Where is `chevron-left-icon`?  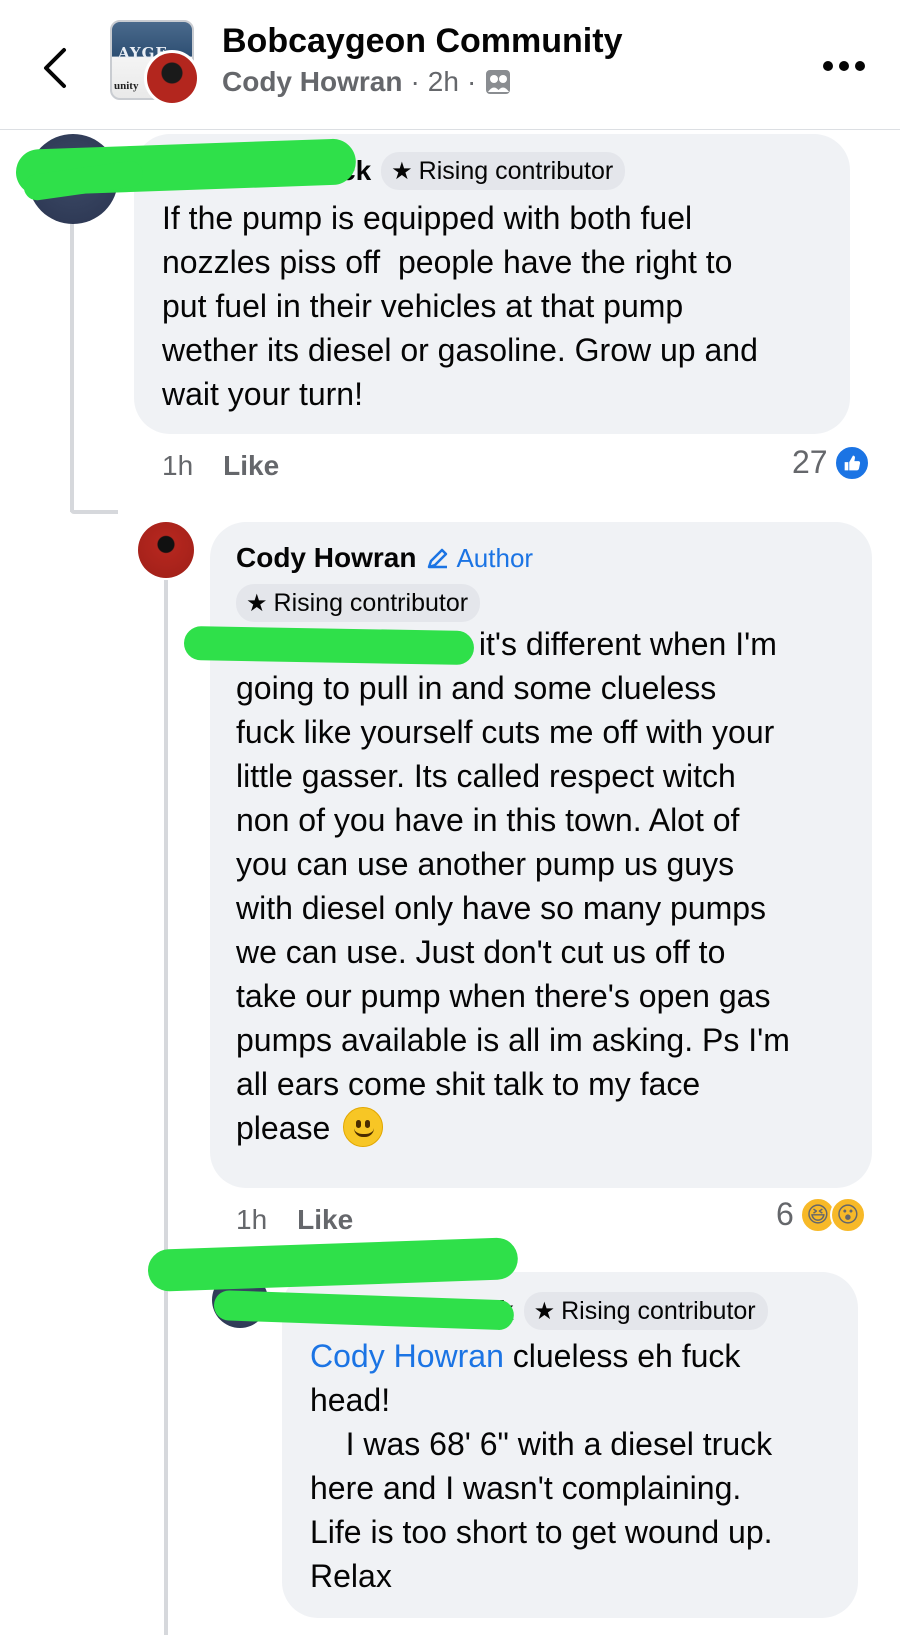
chevron-left-icon is located at coordinates (55, 68).